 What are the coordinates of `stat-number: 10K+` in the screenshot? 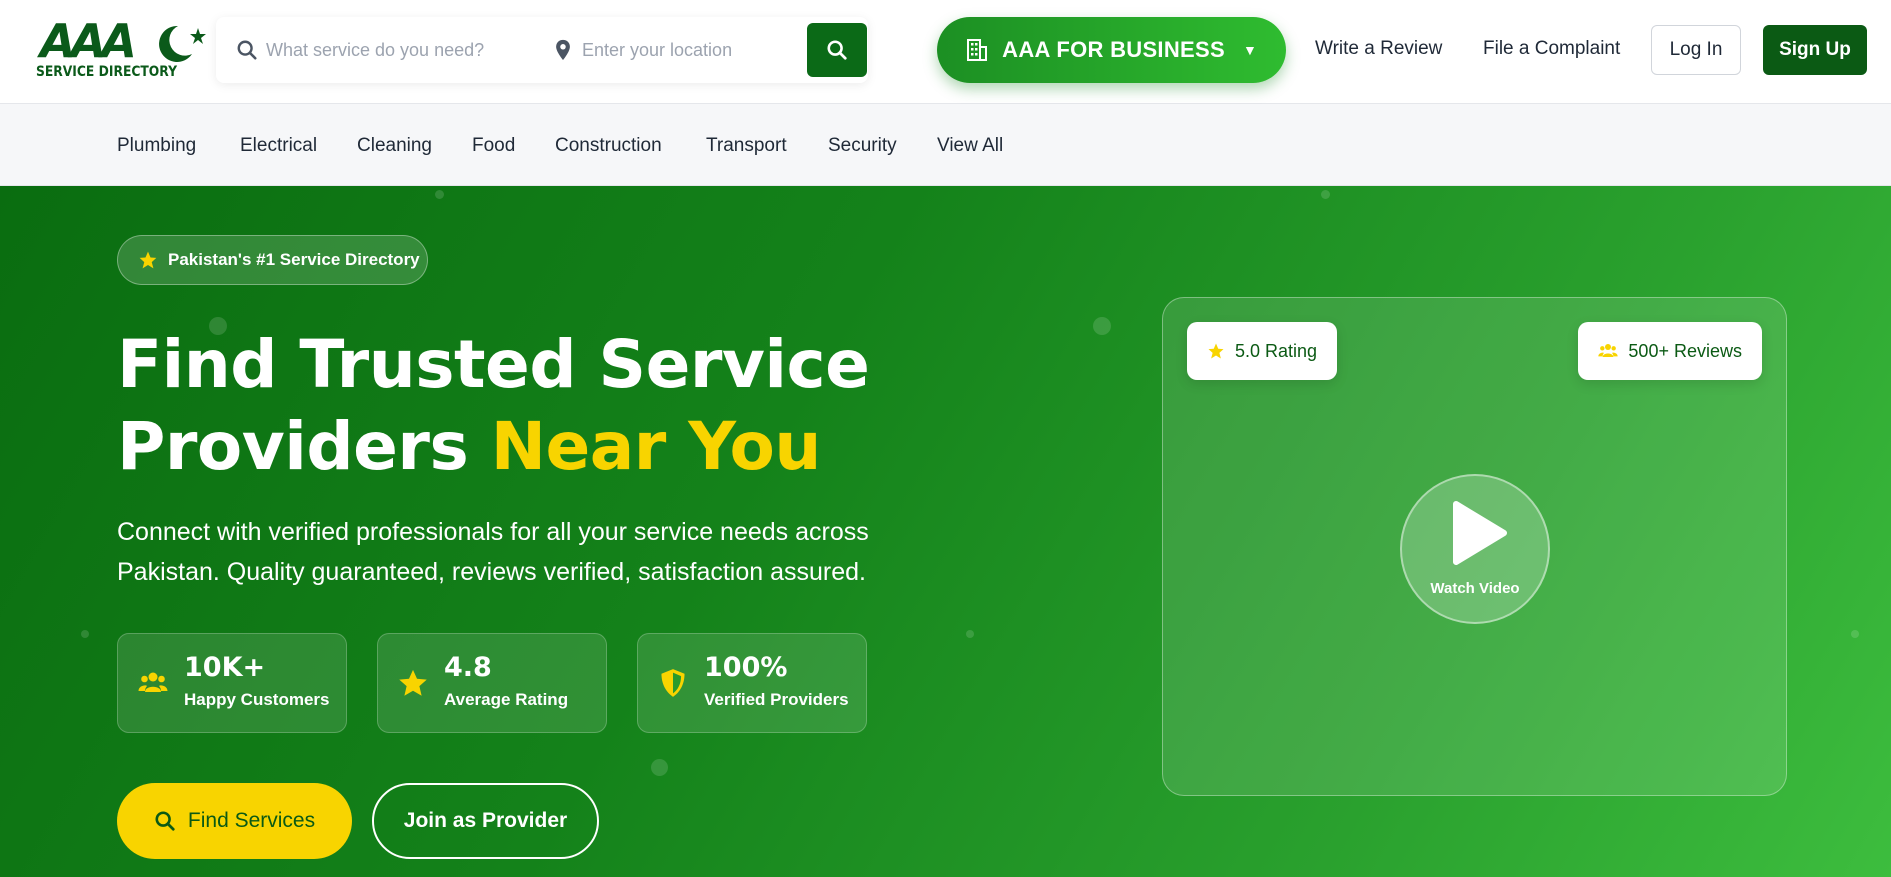 It's located at (225, 667).